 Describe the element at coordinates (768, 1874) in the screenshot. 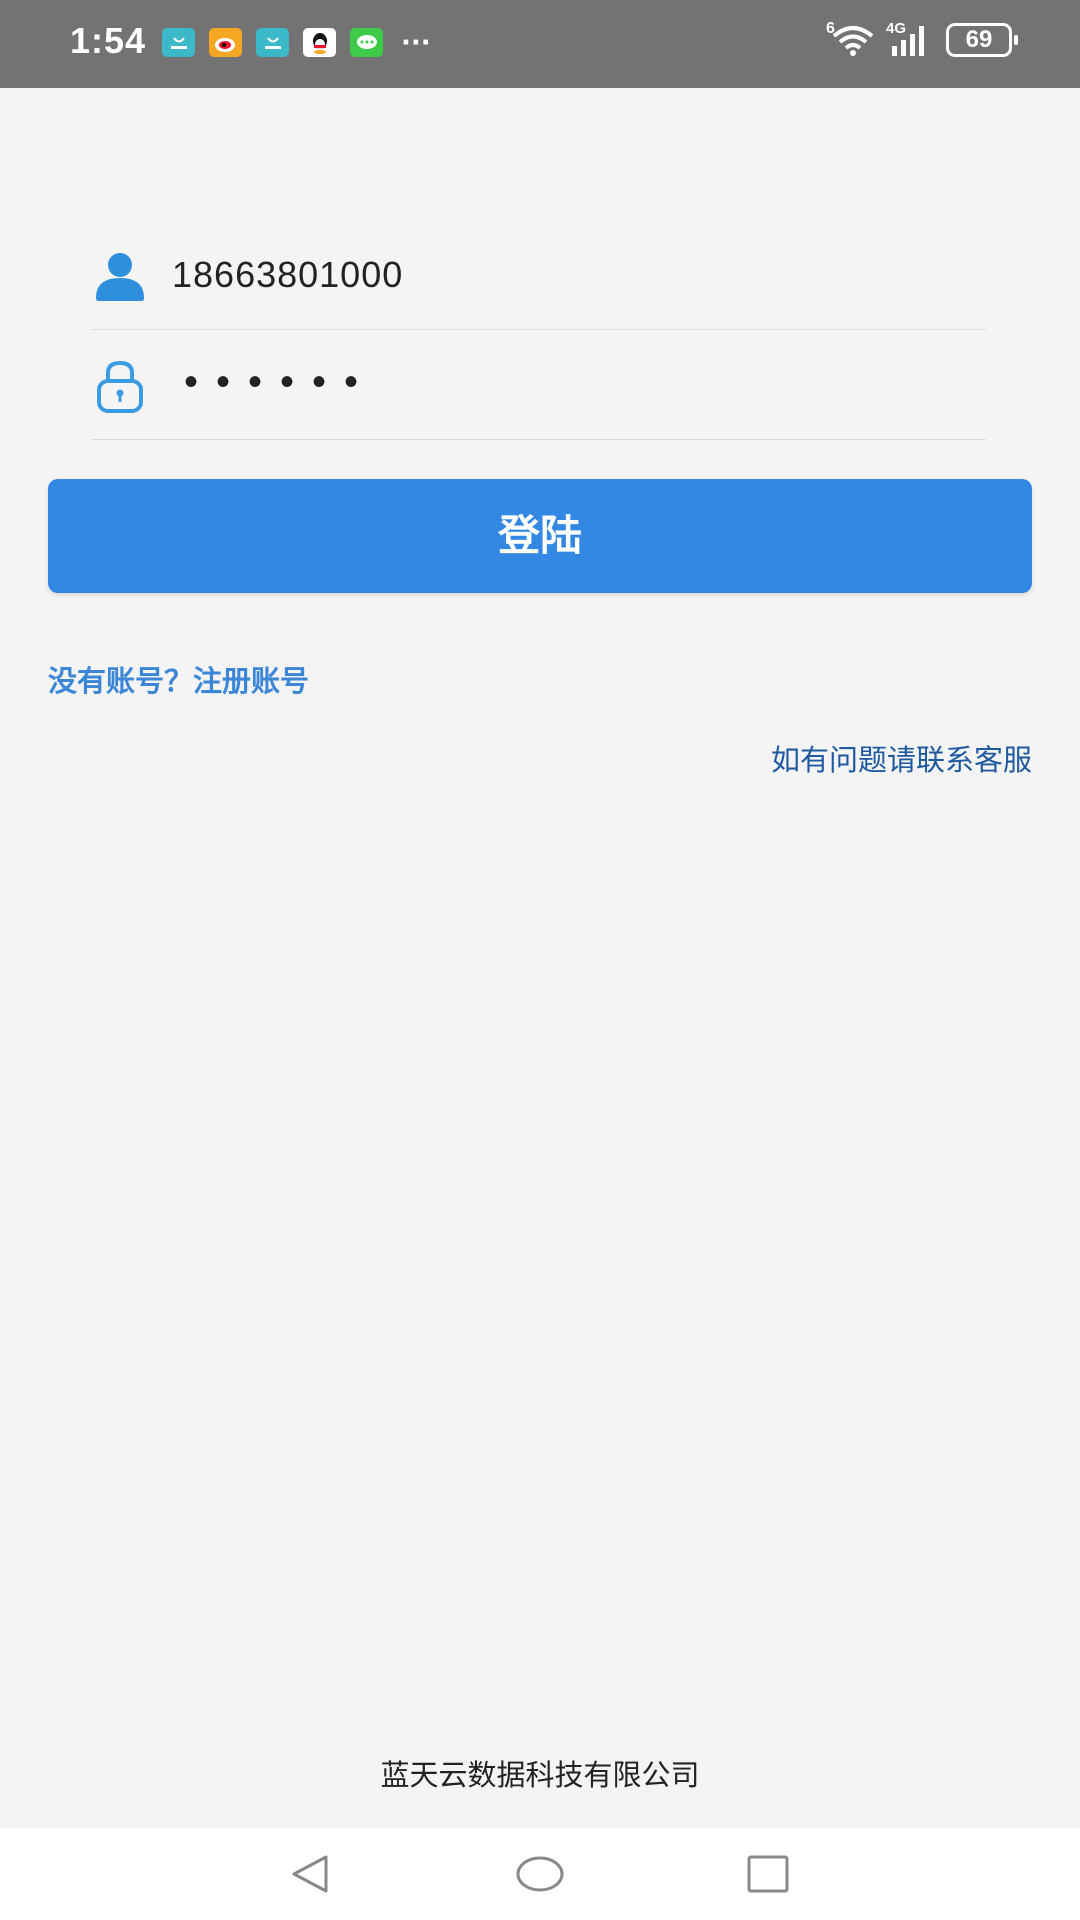

I see `recents-icon` at that location.